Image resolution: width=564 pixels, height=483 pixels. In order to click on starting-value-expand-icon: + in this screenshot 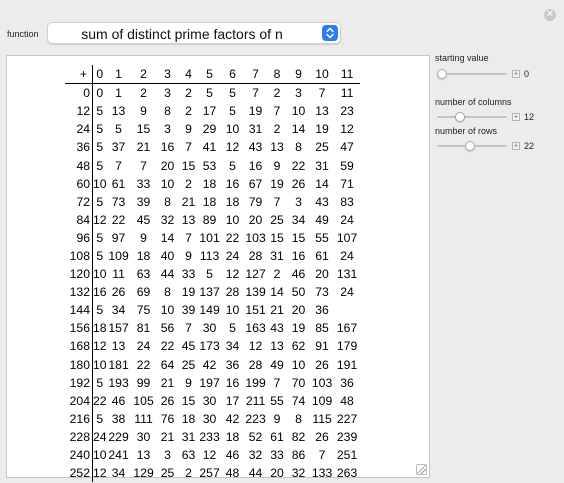, I will do `click(516, 74)`.